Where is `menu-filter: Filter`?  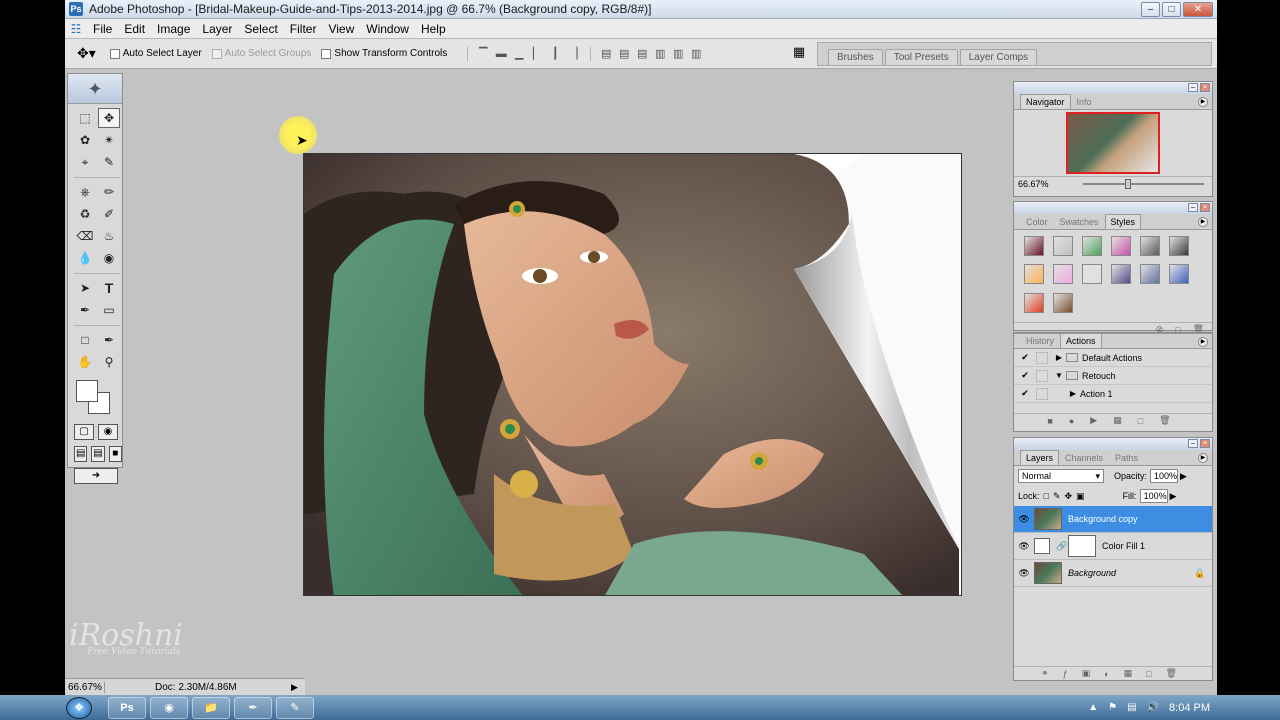
menu-filter: Filter is located at coordinates (303, 29).